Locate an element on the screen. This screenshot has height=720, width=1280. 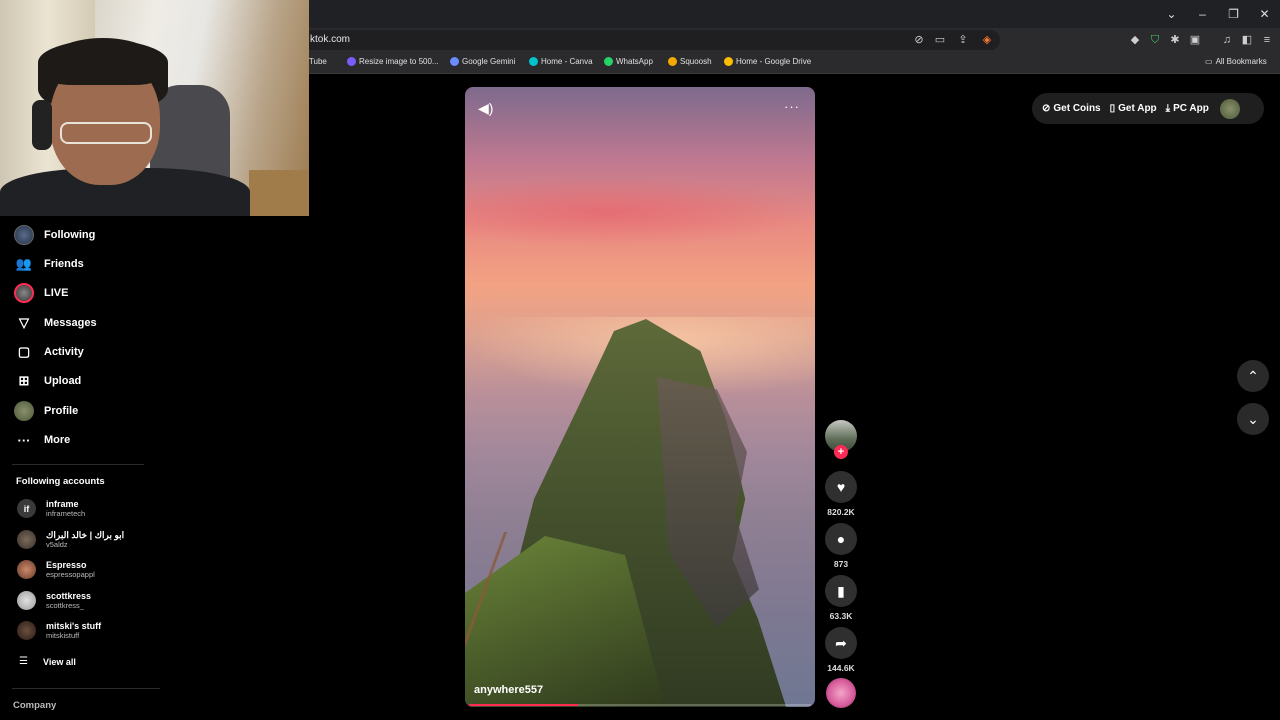
music-disc-icon is located at coordinates (841, 693).